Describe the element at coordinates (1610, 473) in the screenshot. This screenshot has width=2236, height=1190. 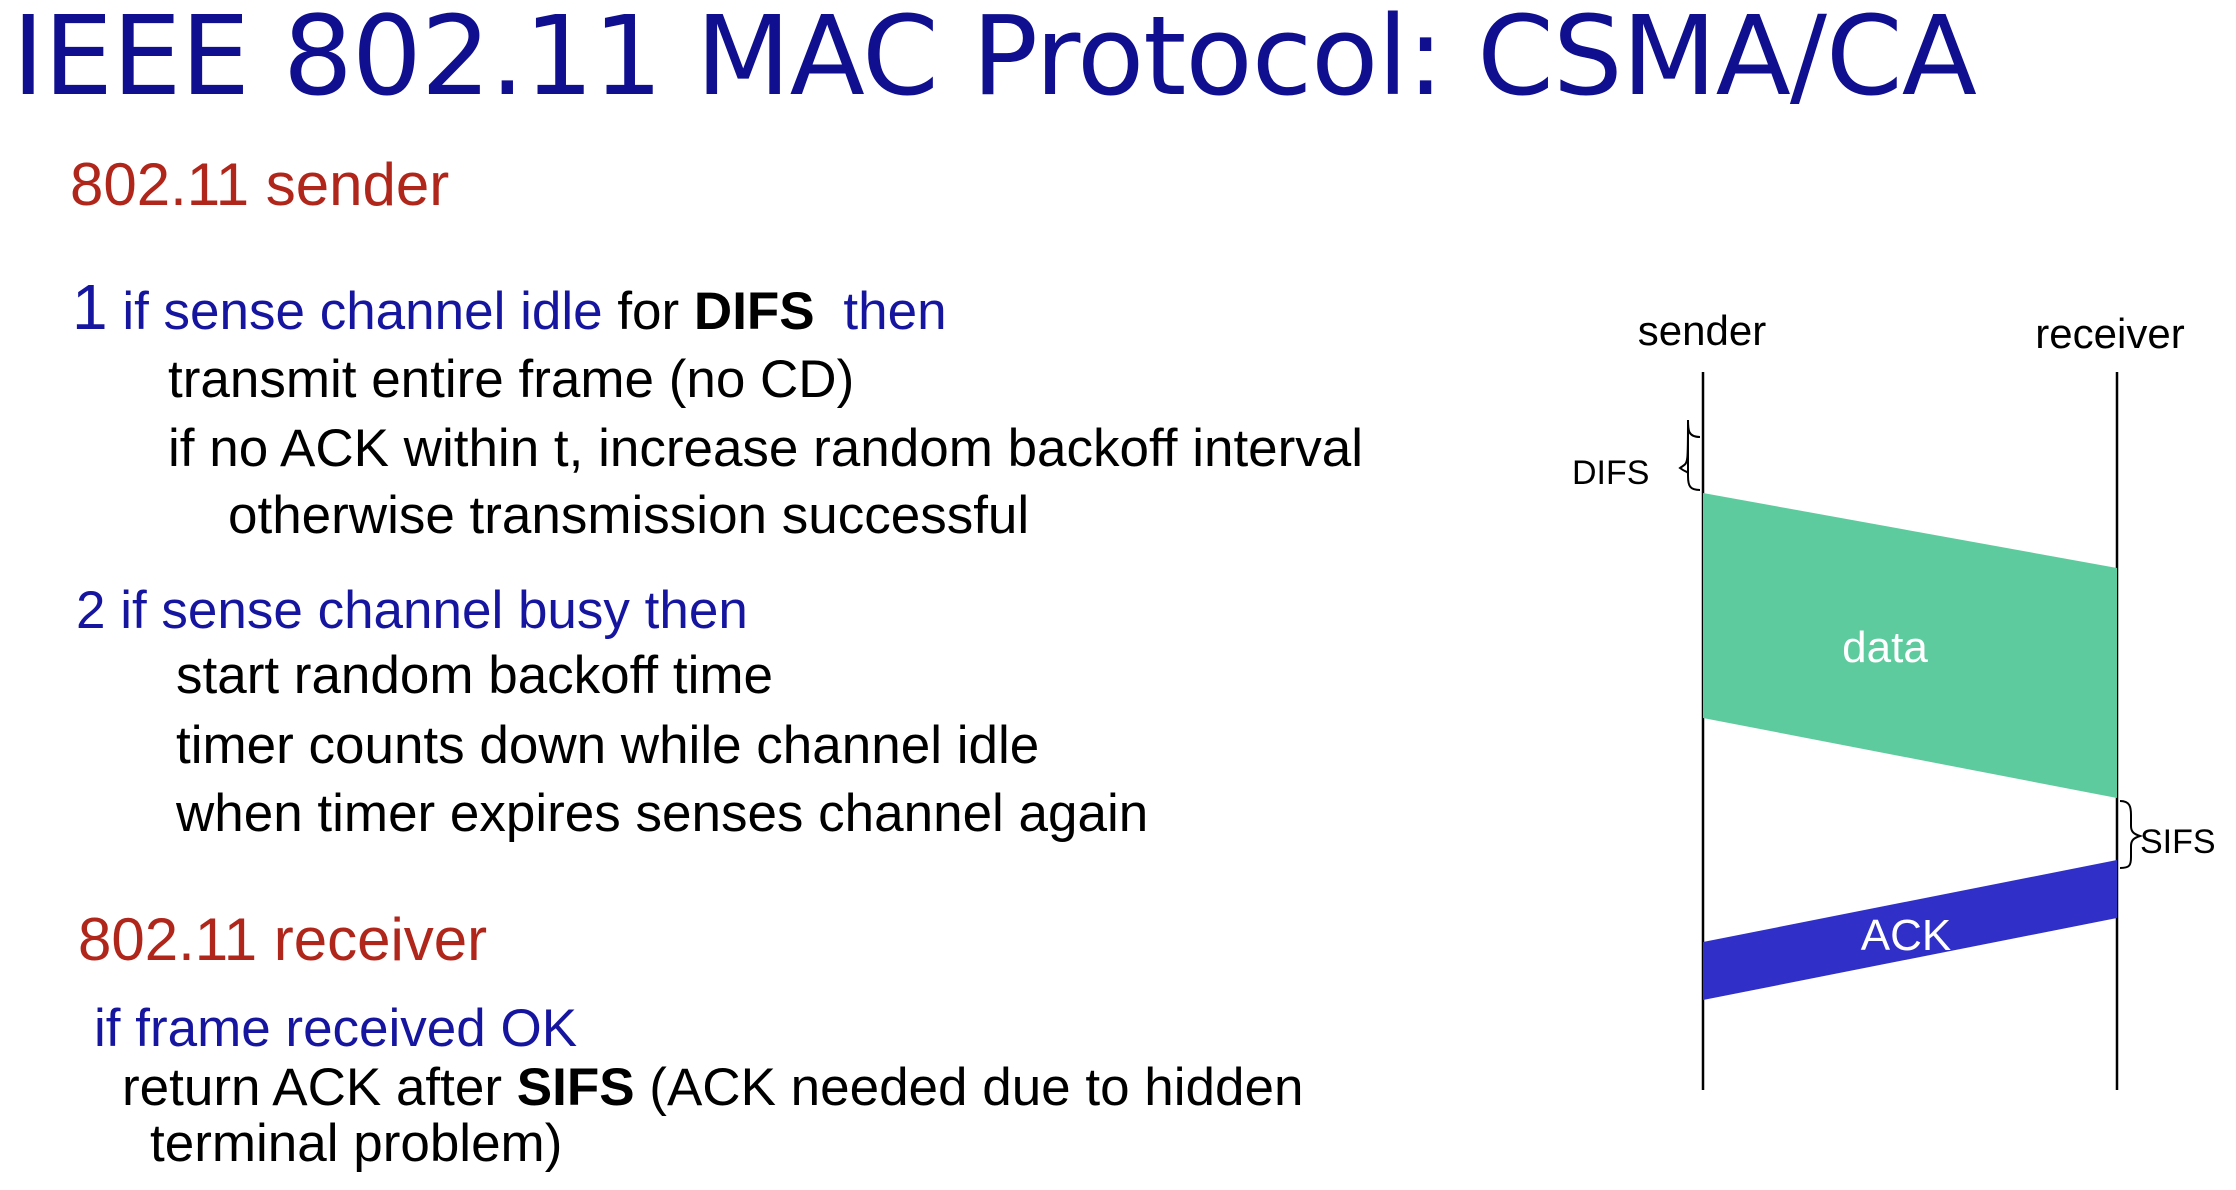
I see `difs-label: DIFS` at that location.